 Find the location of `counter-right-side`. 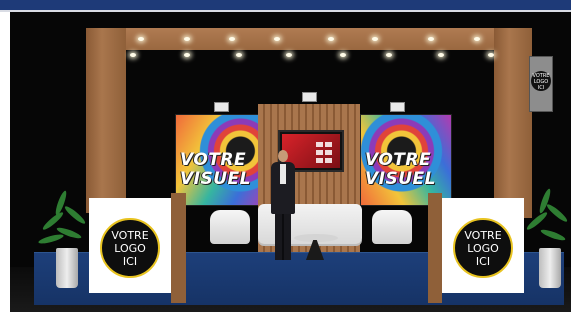

counter-right-side is located at coordinates (435, 248).